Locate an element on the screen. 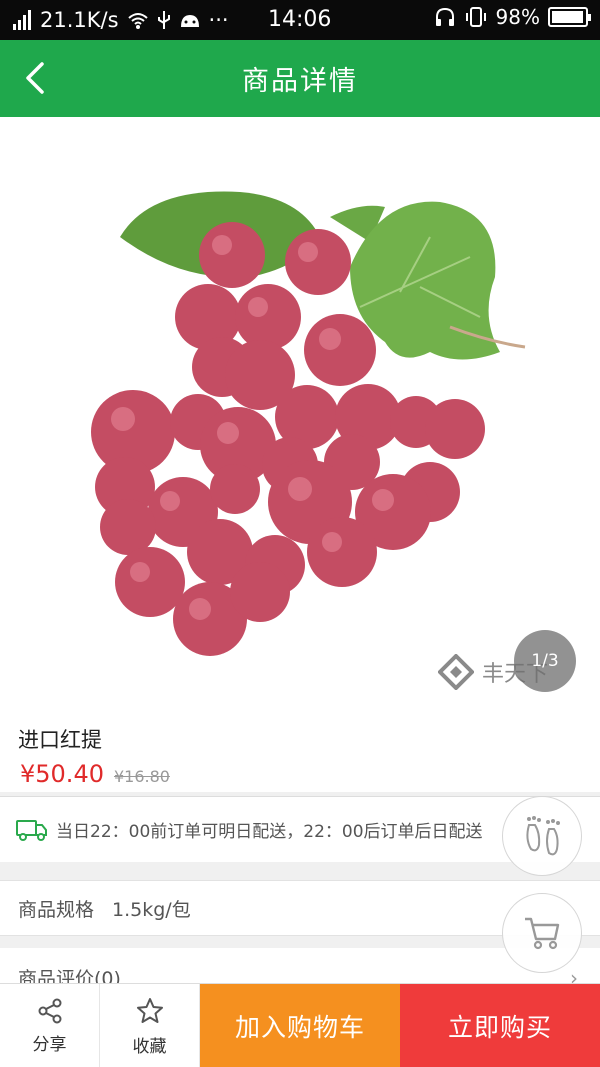 This screenshot has width=600, height=1067. spec-label: 商品规格 is located at coordinates (56, 909).